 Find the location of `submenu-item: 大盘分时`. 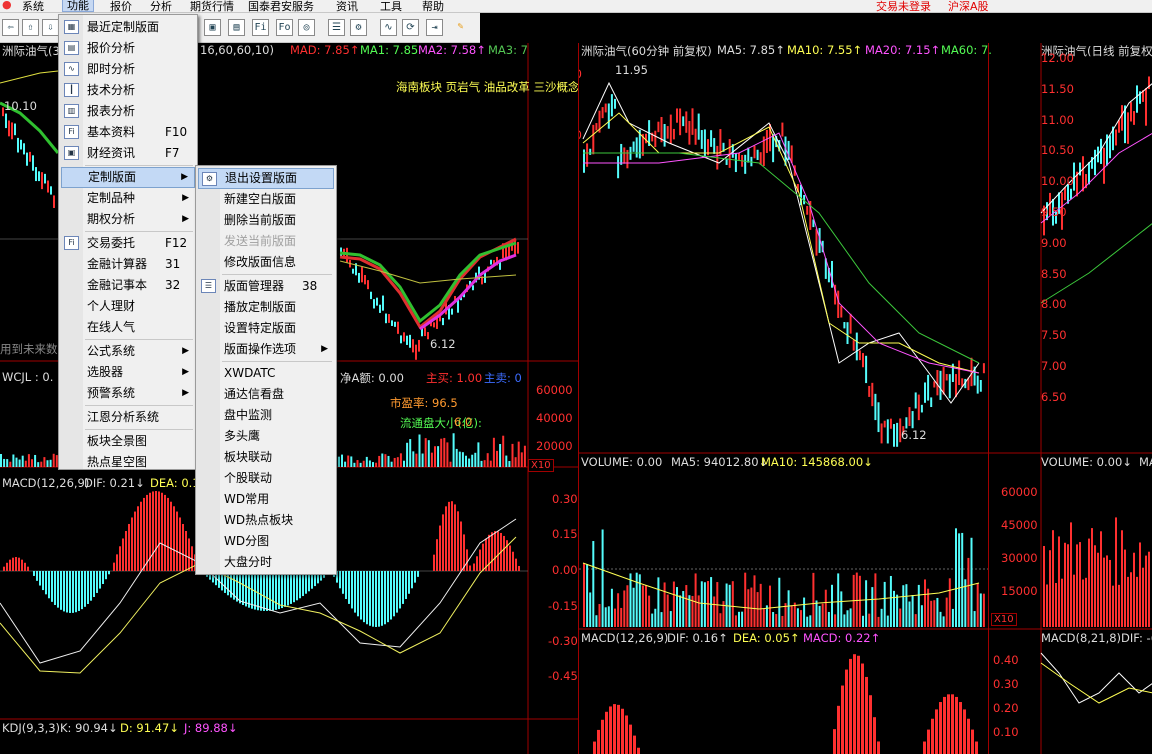

submenu-item: 大盘分时 is located at coordinates (266, 562).